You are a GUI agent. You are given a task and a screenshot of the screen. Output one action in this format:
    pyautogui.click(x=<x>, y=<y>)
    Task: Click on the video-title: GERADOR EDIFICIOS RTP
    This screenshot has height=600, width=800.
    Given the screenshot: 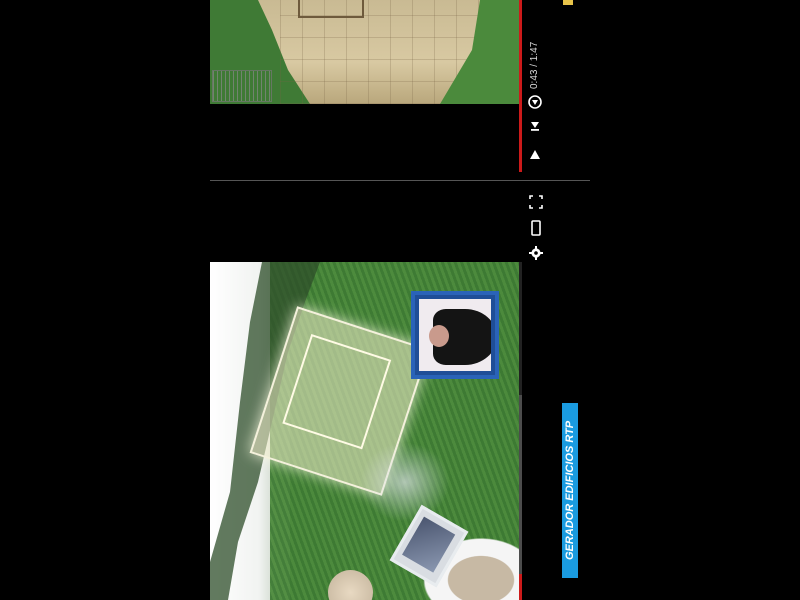 What is the action you would take?
    pyautogui.click(x=570, y=490)
    